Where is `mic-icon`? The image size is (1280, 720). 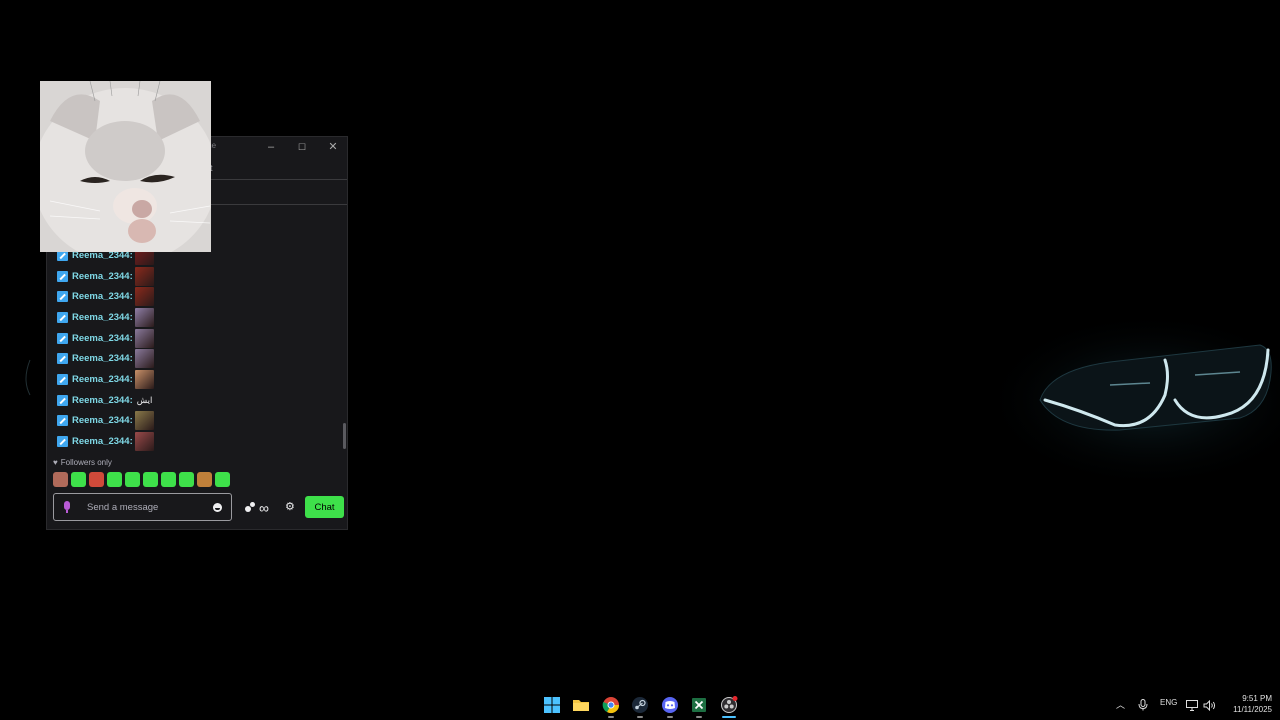 mic-icon is located at coordinates (67, 507).